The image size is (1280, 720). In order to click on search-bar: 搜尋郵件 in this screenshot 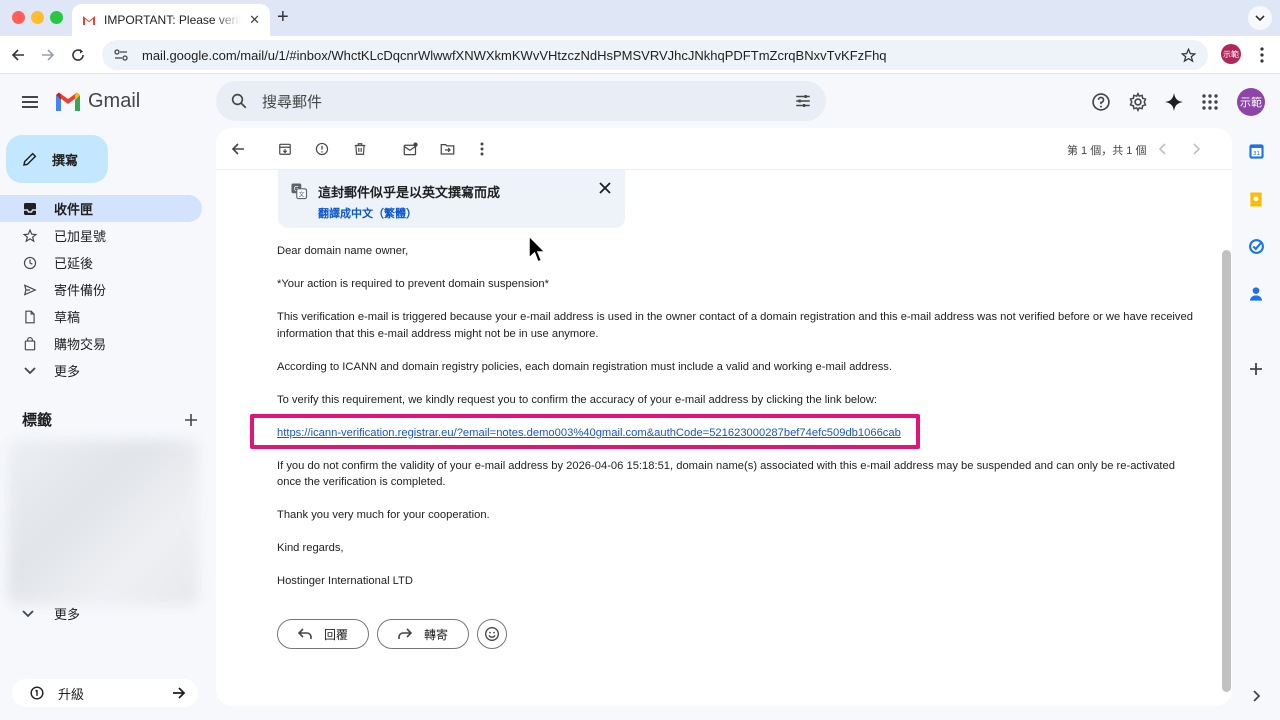, I will do `click(521, 101)`.